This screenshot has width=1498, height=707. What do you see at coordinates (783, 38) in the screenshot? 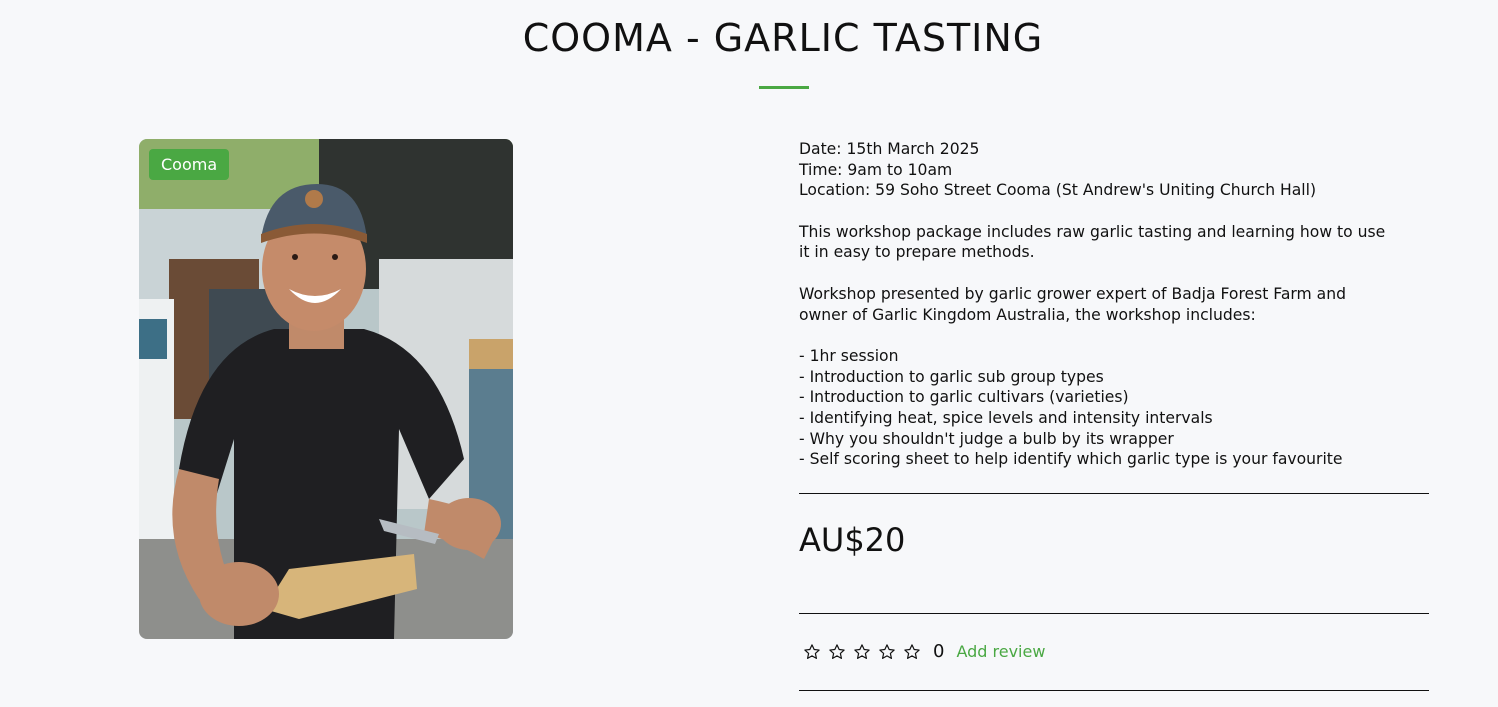
I see `page-title: COOMA - GARLIC TASTING` at bounding box center [783, 38].